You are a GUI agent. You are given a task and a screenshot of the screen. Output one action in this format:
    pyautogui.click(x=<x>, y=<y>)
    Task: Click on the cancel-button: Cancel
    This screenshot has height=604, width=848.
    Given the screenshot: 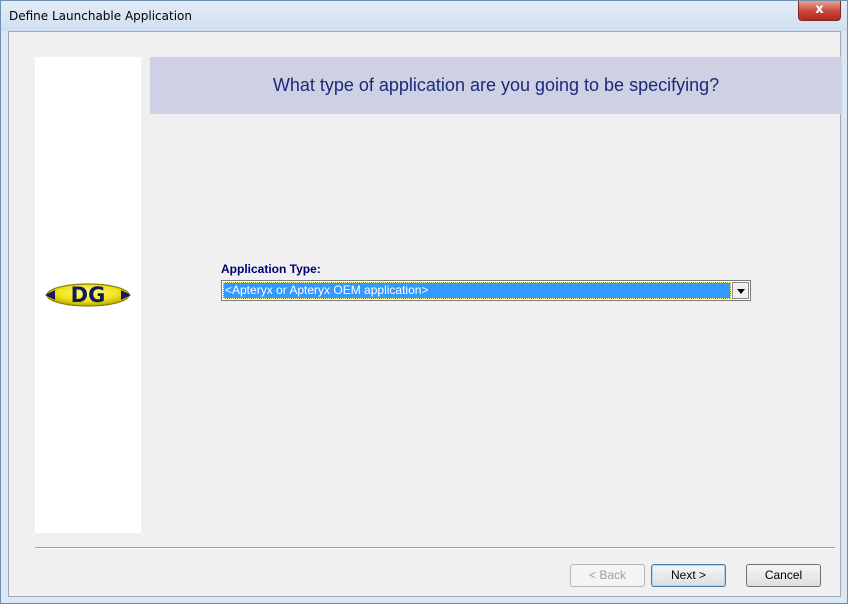 What is the action you would take?
    pyautogui.click(x=783, y=575)
    